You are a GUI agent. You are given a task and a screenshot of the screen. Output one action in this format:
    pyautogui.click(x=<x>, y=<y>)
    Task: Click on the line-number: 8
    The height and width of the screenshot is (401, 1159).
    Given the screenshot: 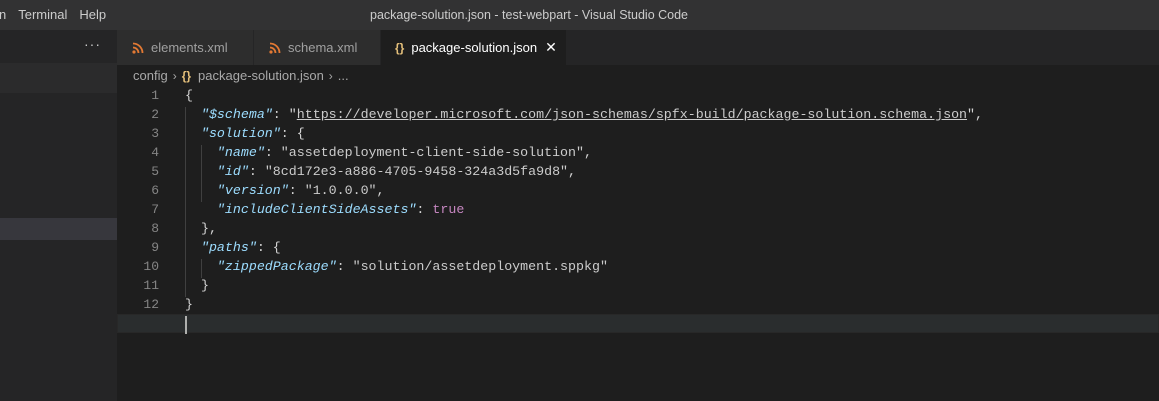 What is the action you would take?
    pyautogui.click(x=155, y=228)
    